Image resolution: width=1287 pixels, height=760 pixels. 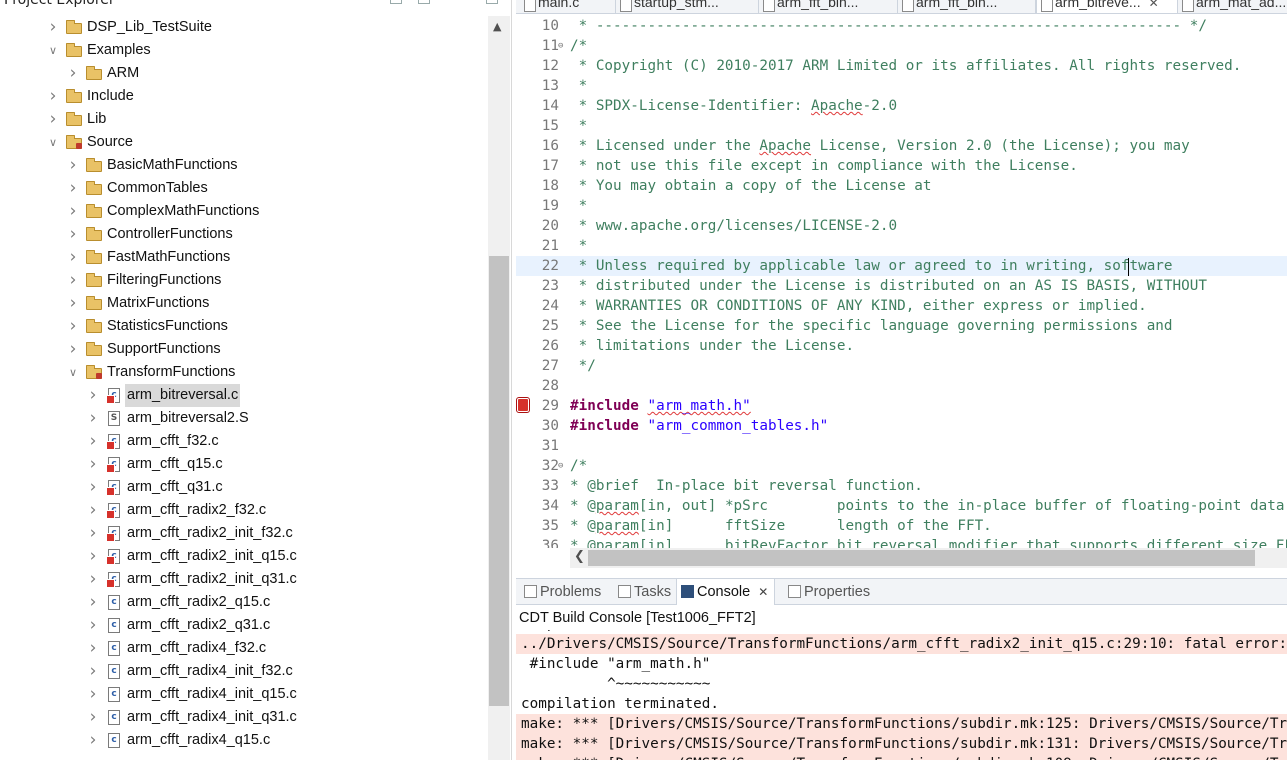 What do you see at coordinates (244, 234) in the screenshot?
I see `tree-item: › ControllerFunctions` at bounding box center [244, 234].